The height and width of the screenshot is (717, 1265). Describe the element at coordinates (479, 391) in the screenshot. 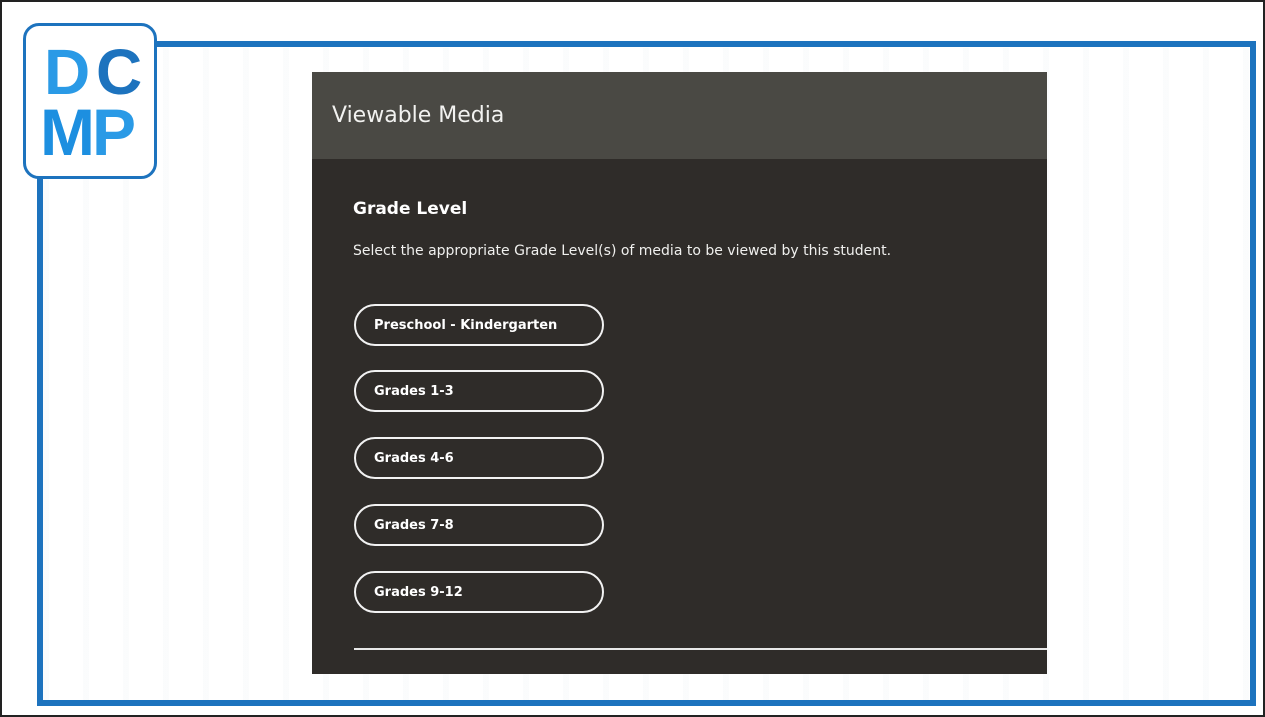

I see `grade-option-grades-1-3: Grades 1-3` at that location.